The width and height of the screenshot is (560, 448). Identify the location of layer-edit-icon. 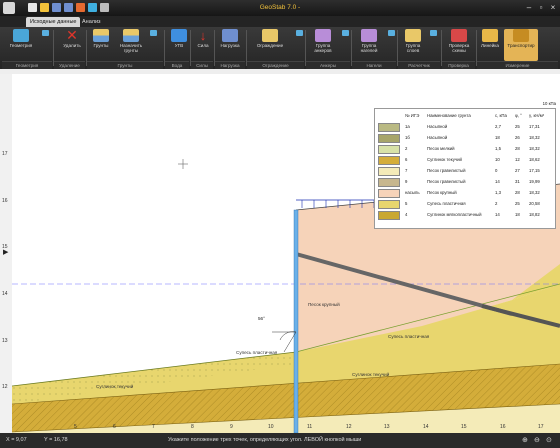
(433, 33).